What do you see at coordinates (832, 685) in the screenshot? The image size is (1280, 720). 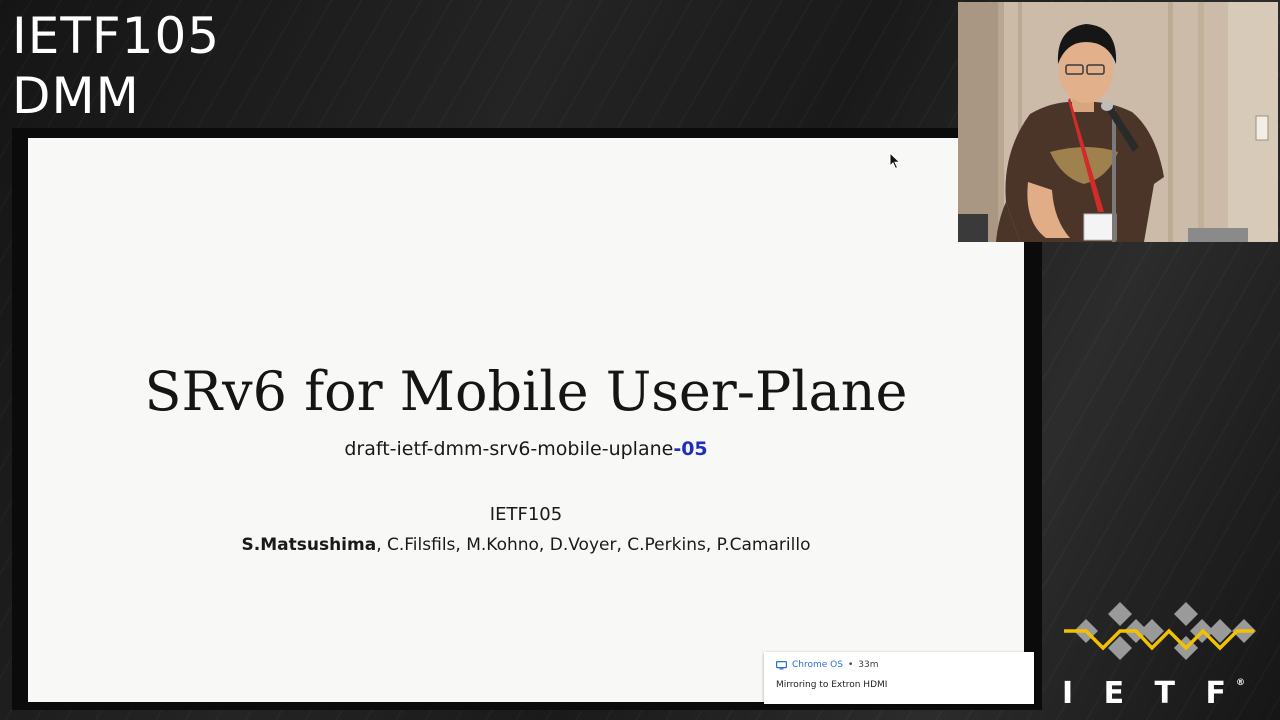 I see `notification-message: Mirroring to Extron HDMI` at bounding box center [832, 685].